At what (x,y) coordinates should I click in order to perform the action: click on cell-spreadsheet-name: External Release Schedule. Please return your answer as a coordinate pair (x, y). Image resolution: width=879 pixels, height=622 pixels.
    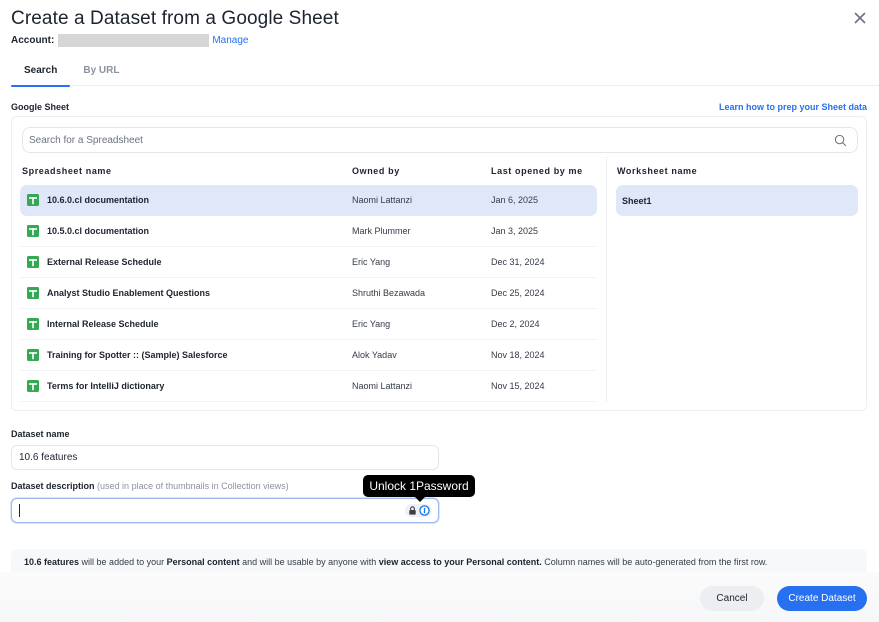
    Looking at the image, I should click on (186, 262).